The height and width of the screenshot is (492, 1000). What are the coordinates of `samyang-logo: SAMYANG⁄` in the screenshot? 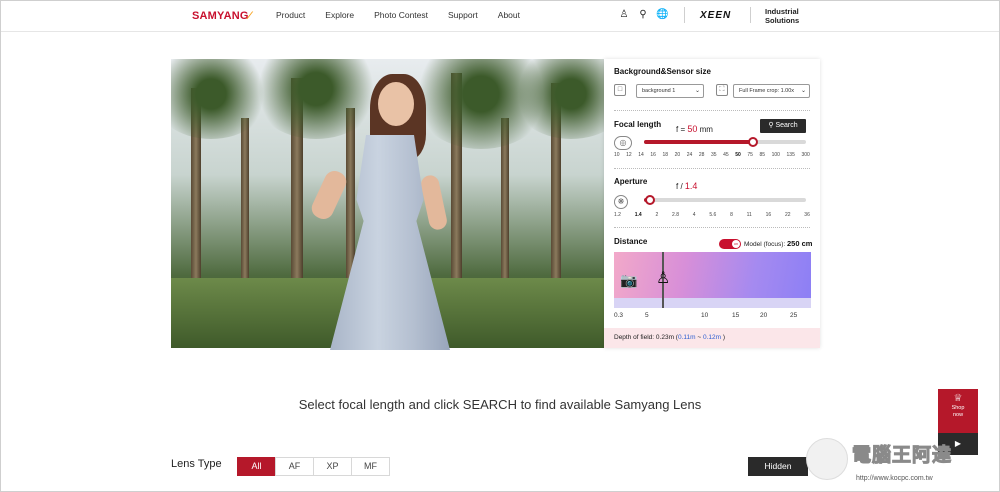 It's located at (221, 16).